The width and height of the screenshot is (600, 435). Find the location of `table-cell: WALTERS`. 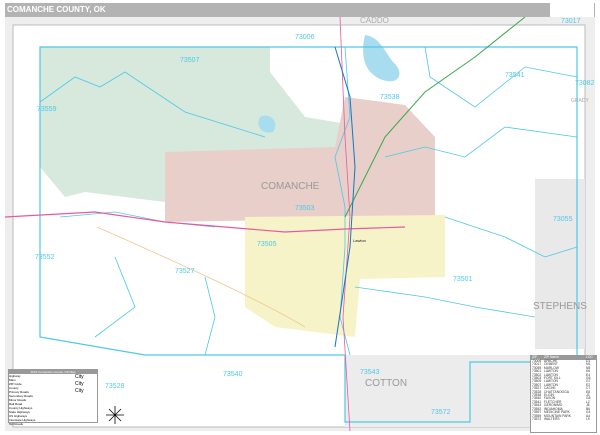

table-cell: WALTERS is located at coordinates (552, 418).